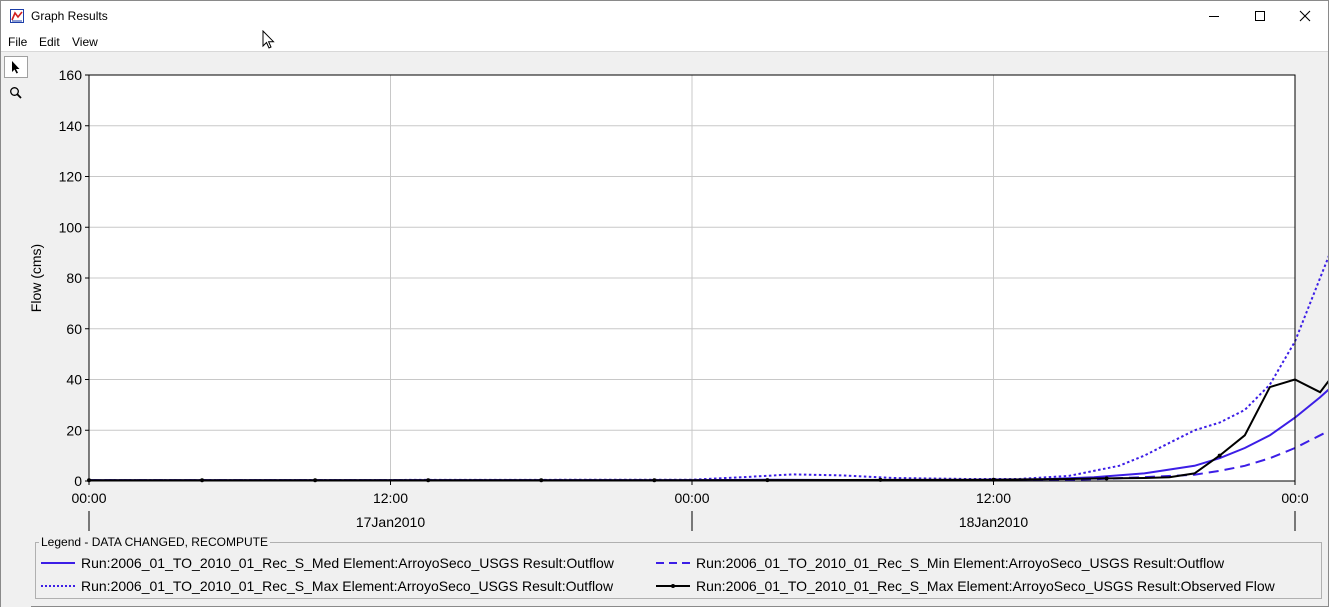 Image resolution: width=1329 pixels, height=607 pixels. I want to click on legend-swatch-solid, so click(58, 563).